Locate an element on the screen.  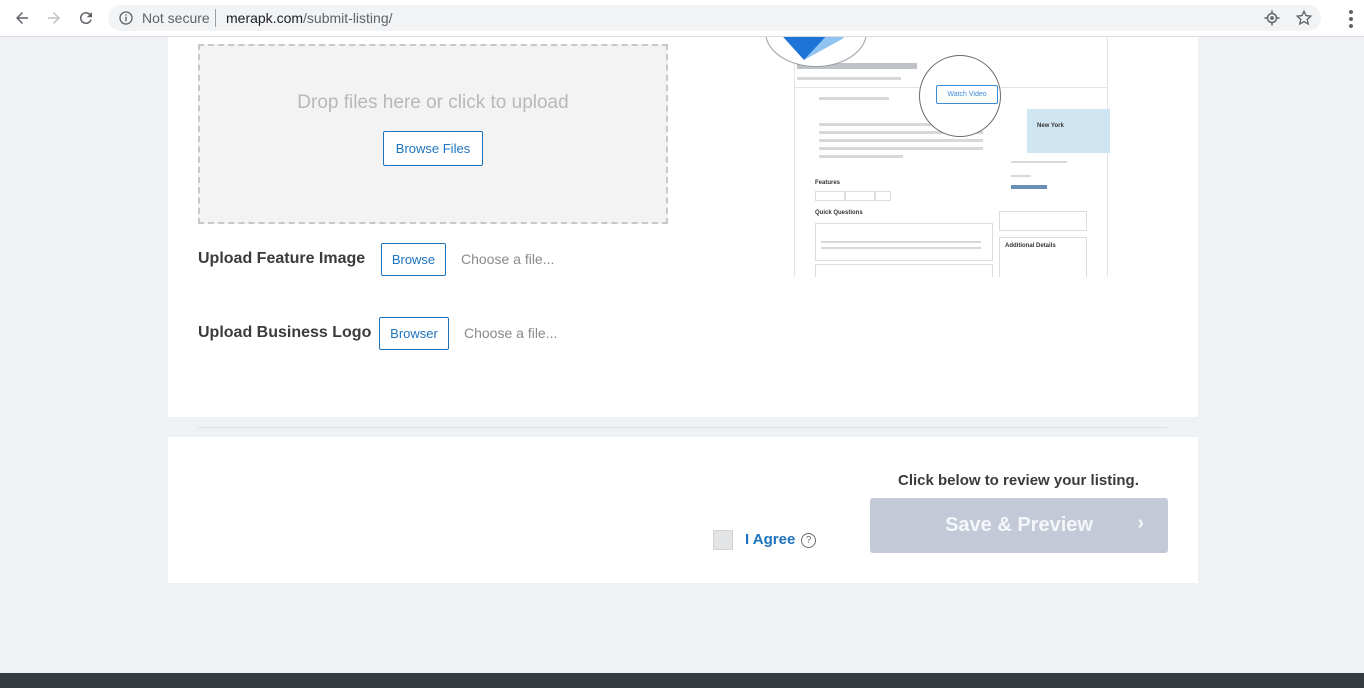
mockup-zoom-circle-watch: Watch Video is located at coordinates (960, 96).